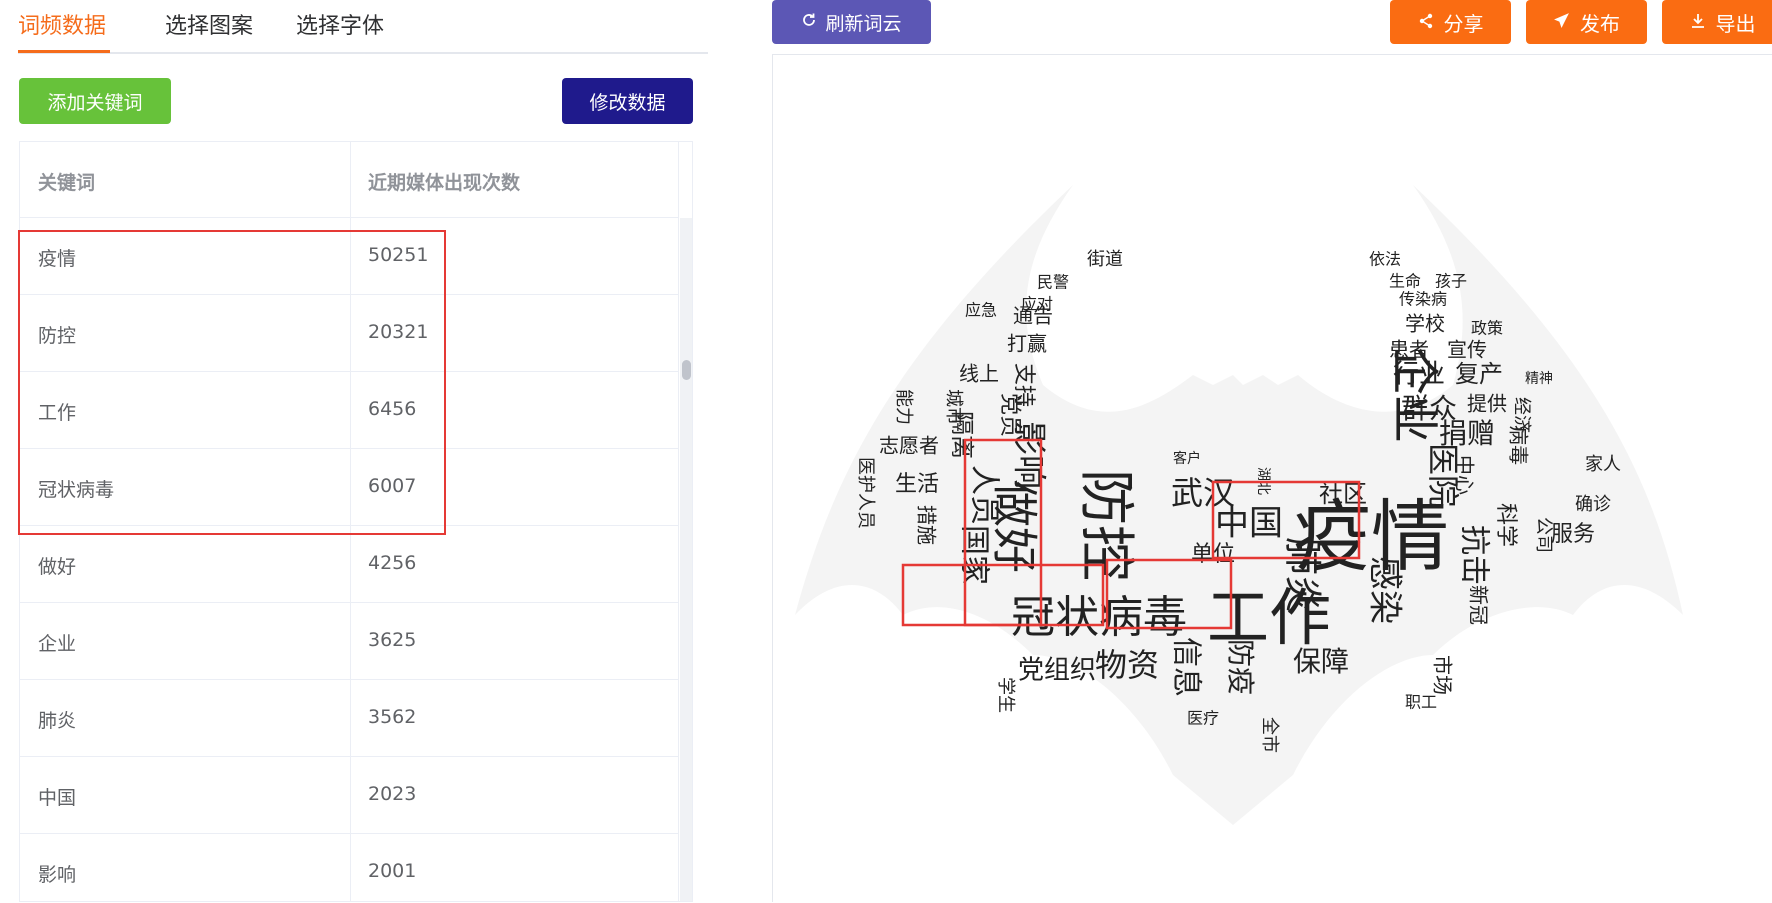  I want to click on wordcloud-word: 传染病, so click(1423, 299).